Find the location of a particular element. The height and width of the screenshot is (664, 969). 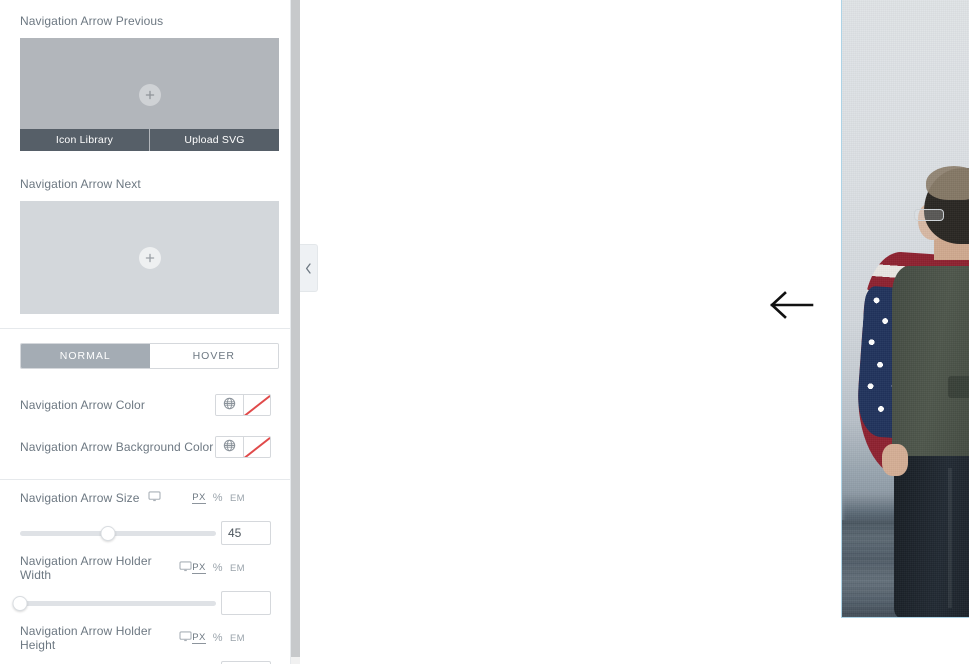

tab-normal: NORMAL is located at coordinates (85, 356).